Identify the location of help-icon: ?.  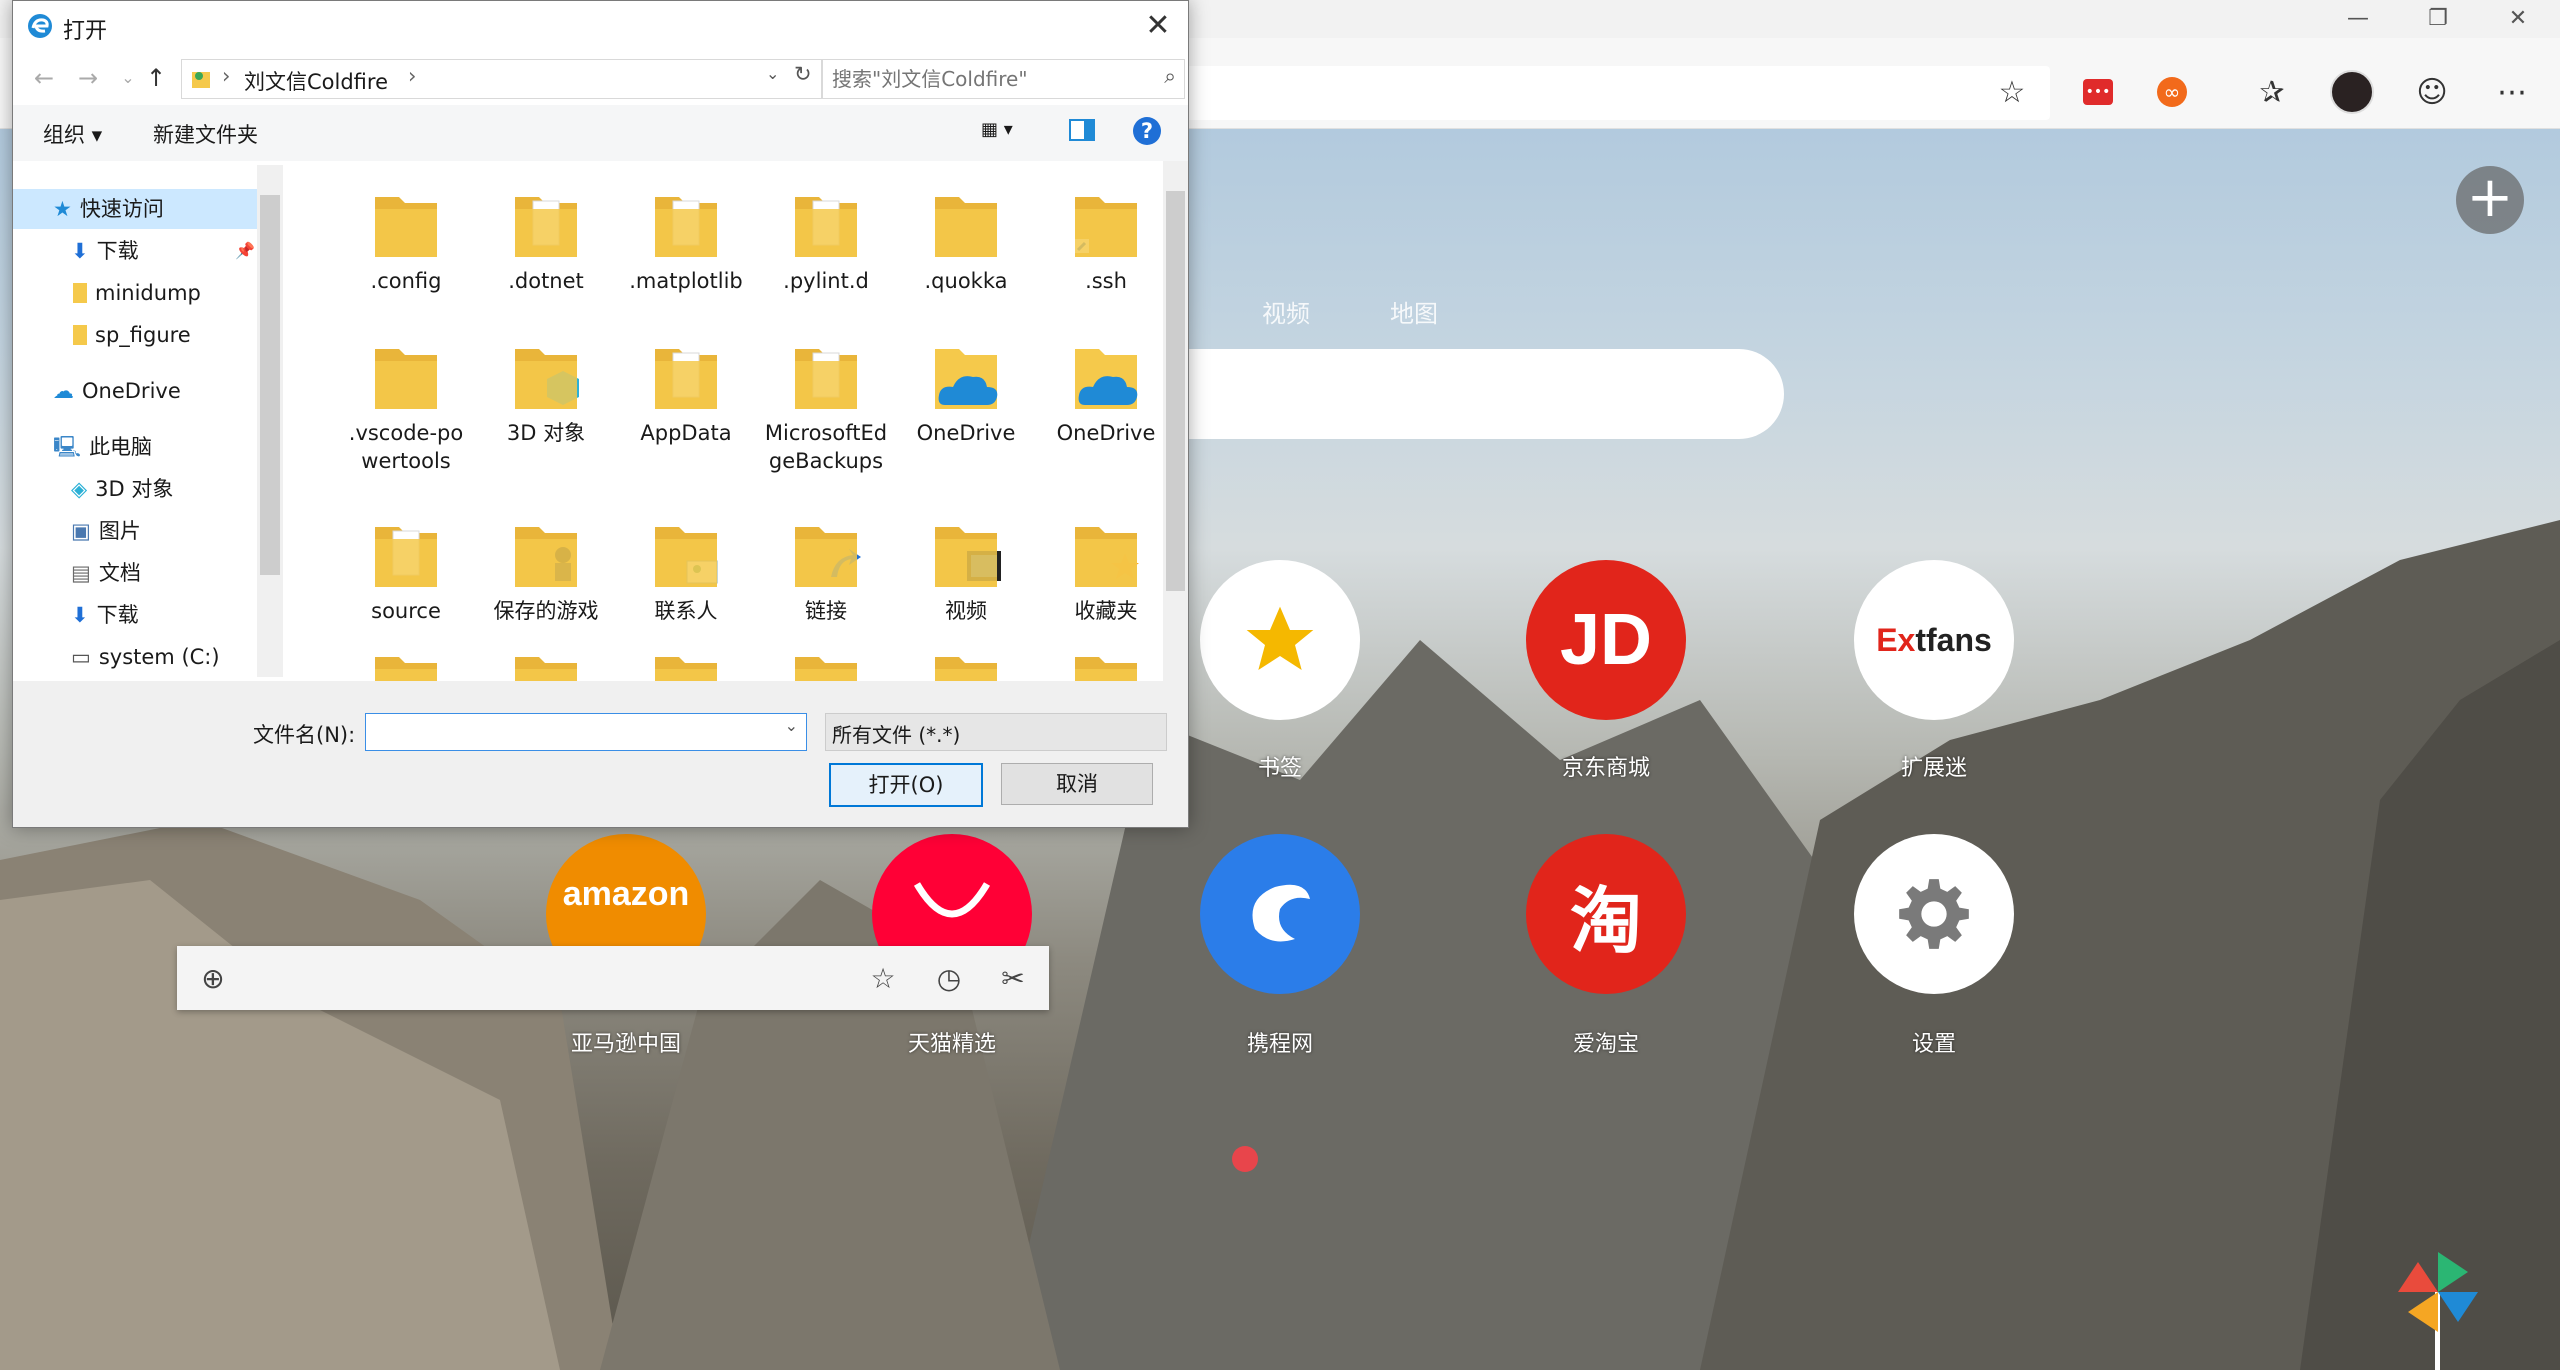
(1147, 131).